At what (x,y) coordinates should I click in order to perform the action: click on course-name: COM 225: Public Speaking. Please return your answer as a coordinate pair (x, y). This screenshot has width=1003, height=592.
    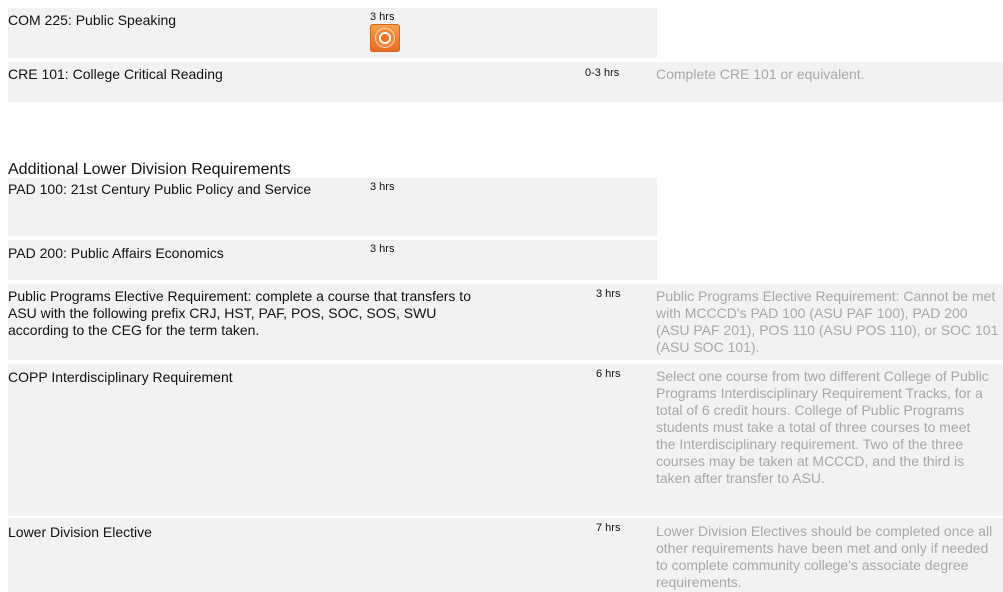
    Looking at the image, I should click on (92, 20).